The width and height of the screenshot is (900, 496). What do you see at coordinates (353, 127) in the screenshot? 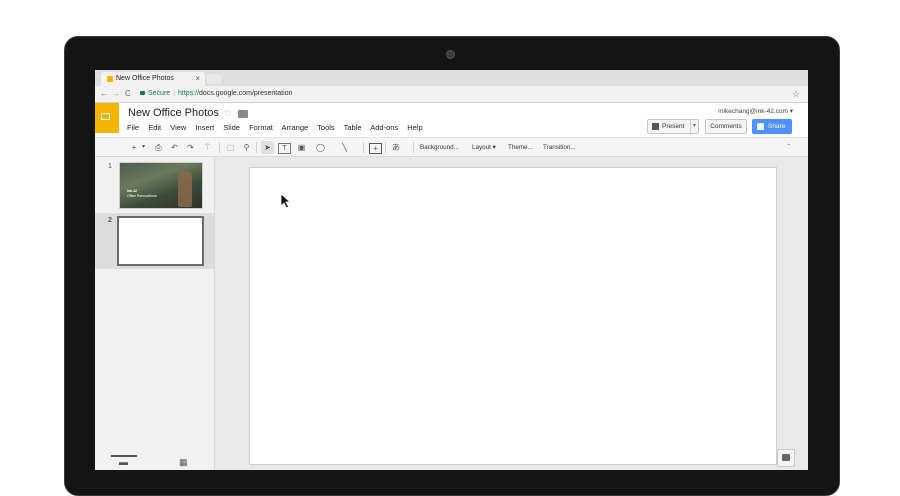
I see `menu-table: Table` at bounding box center [353, 127].